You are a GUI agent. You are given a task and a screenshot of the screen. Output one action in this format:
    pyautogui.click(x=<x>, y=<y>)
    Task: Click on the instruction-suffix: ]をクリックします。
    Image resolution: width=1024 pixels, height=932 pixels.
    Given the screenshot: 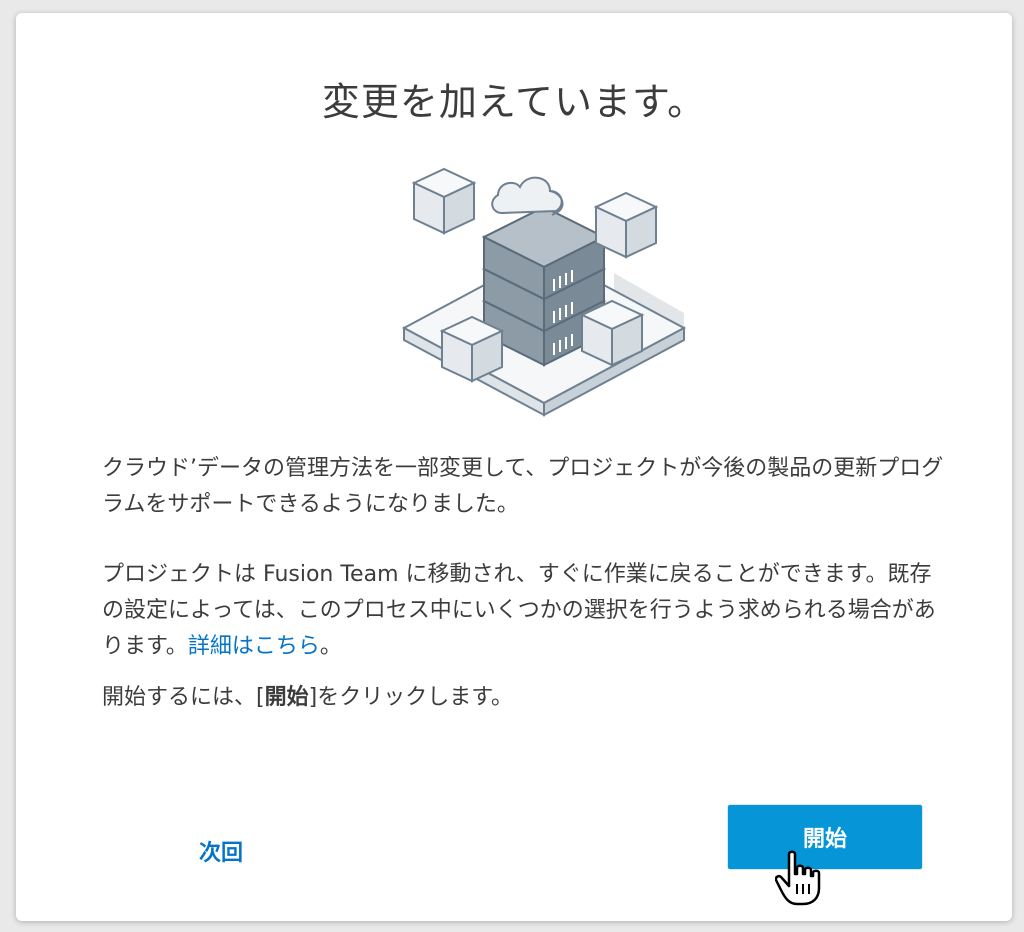 What is the action you would take?
    pyautogui.click(x=410, y=697)
    